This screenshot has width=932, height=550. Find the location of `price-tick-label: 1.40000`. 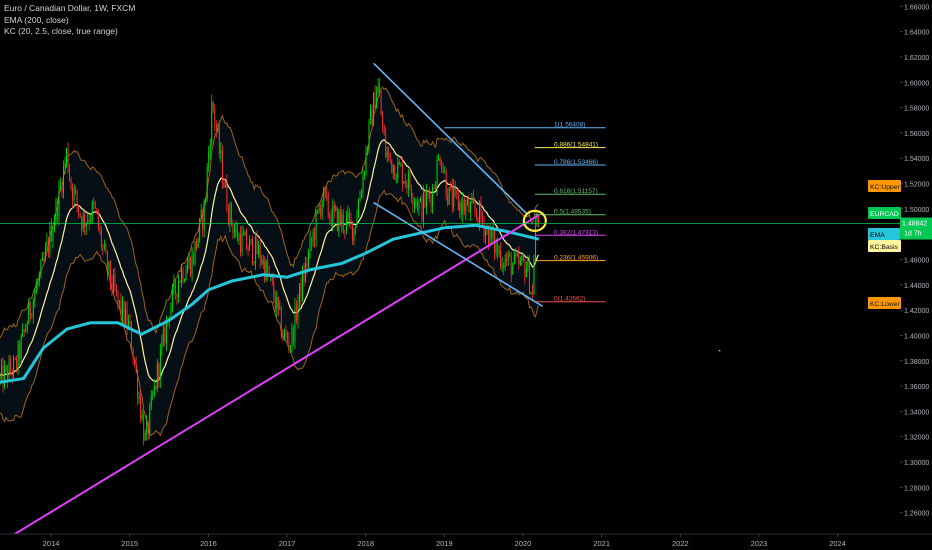

price-tick-label: 1.40000 is located at coordinates (916, 336).